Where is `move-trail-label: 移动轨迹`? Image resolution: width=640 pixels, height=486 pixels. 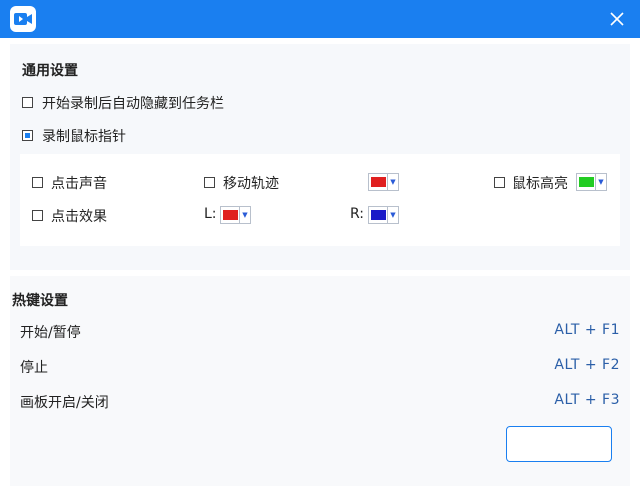
move-trail-label: 移动轨迹 is located at coordinates (251, 184).